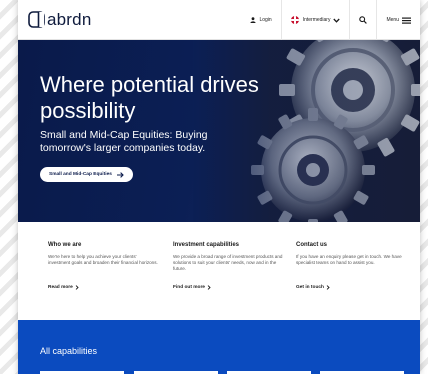 This screenshot has width=428, height=374. Describe the element at coordinates (206, 245) in the screenshot. I see `column-heading: Investment capabilities` at that location.